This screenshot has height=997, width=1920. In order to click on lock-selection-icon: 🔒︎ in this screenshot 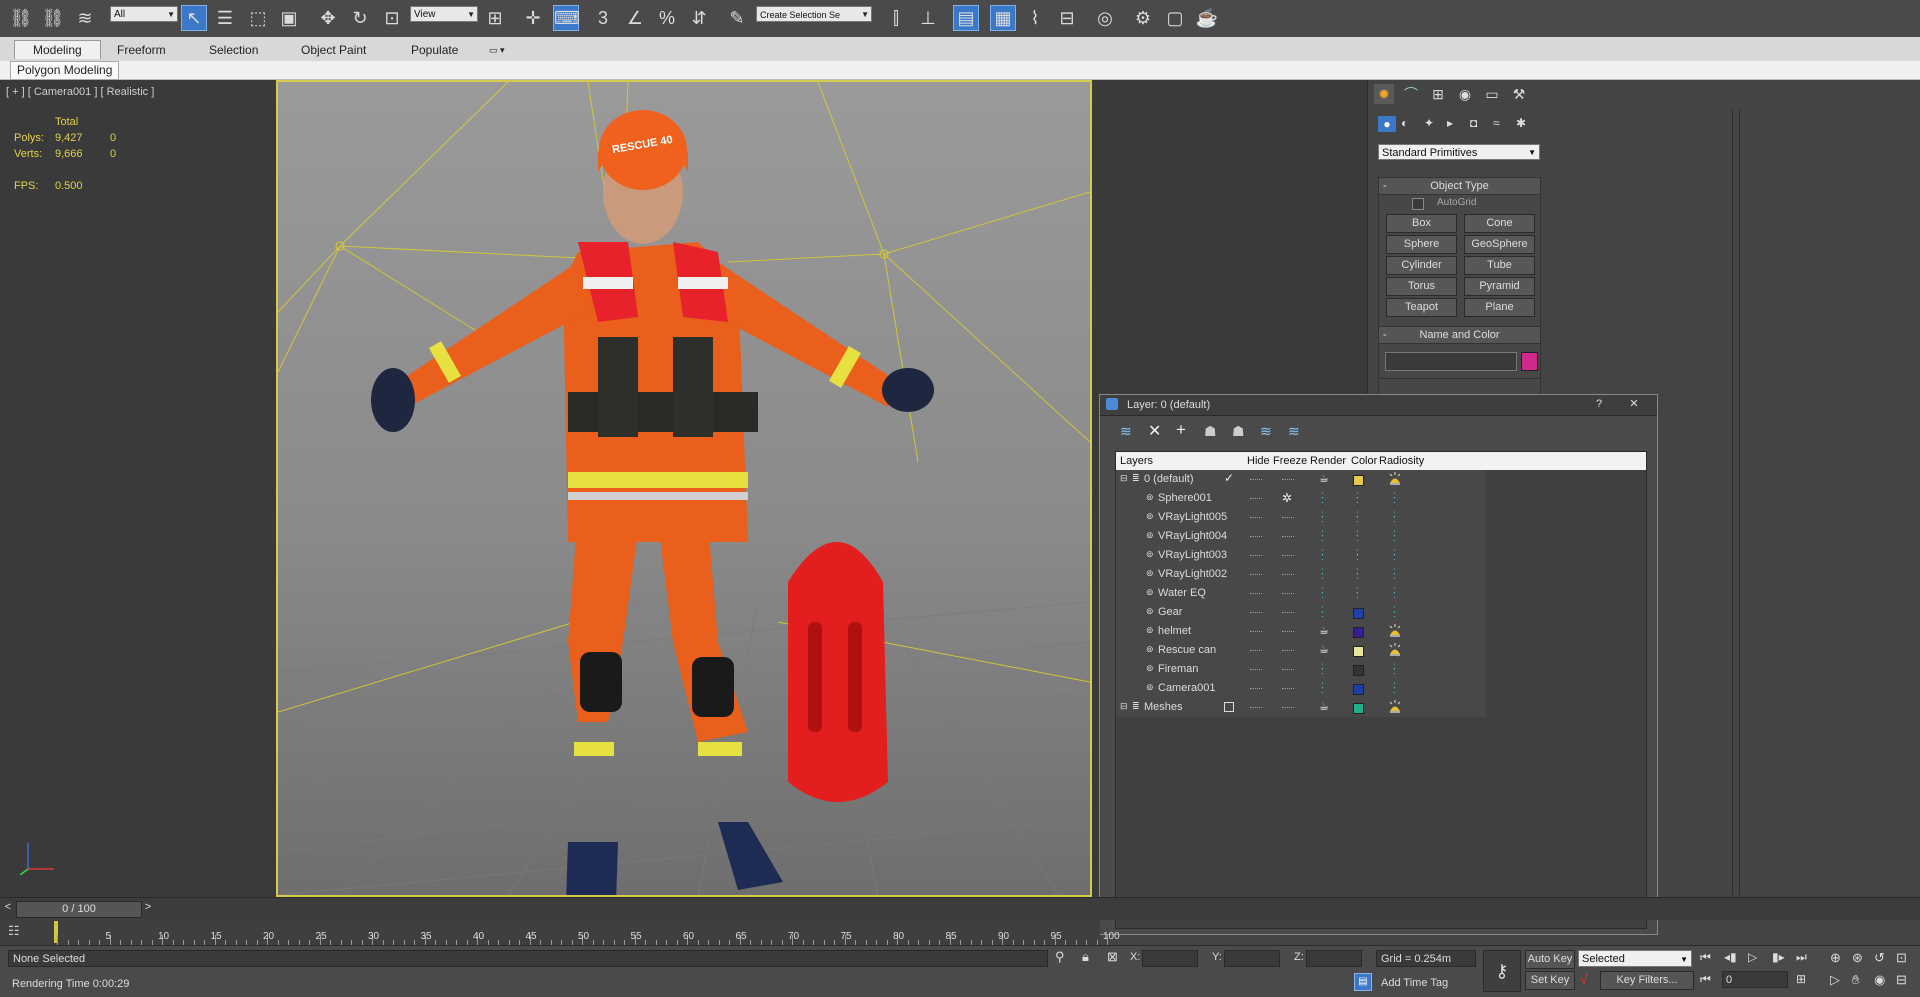, I will do `click(1085, 957)`.